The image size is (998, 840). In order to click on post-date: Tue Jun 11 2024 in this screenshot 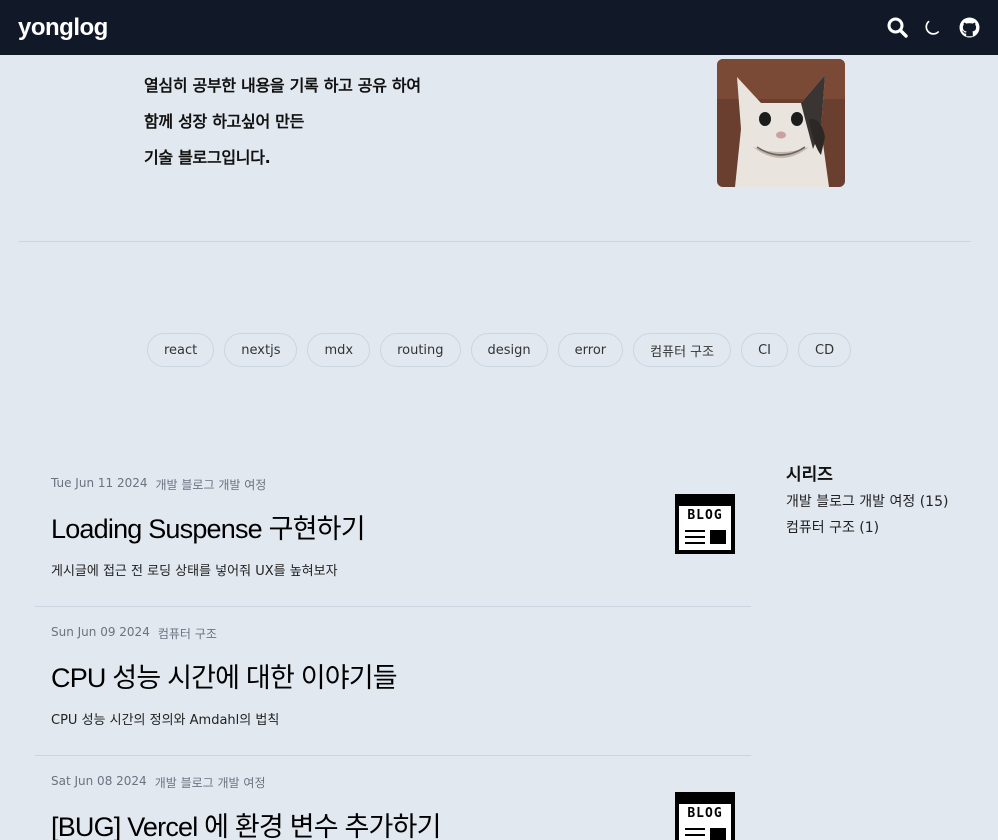, I will do `click(99, 483)`.